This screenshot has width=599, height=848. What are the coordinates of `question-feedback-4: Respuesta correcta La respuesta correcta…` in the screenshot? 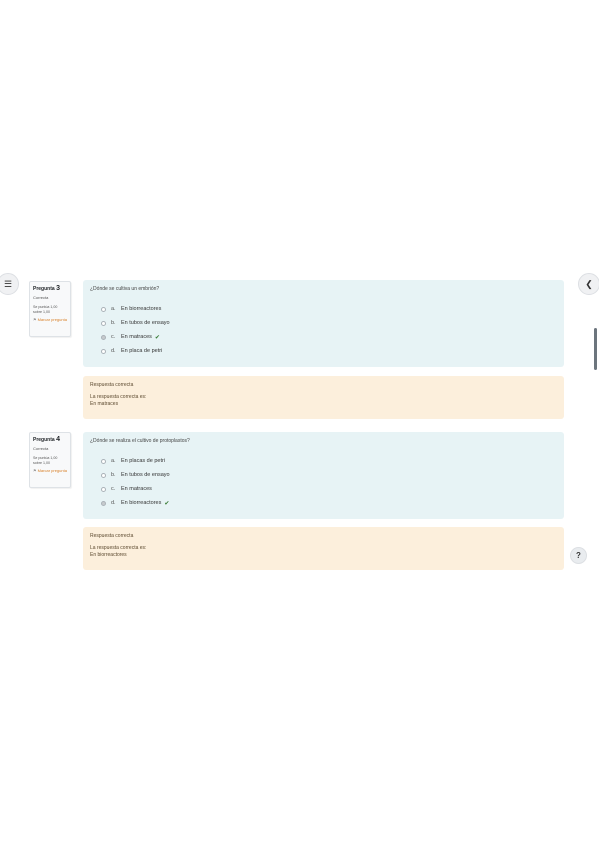 It's located at (323, 548).